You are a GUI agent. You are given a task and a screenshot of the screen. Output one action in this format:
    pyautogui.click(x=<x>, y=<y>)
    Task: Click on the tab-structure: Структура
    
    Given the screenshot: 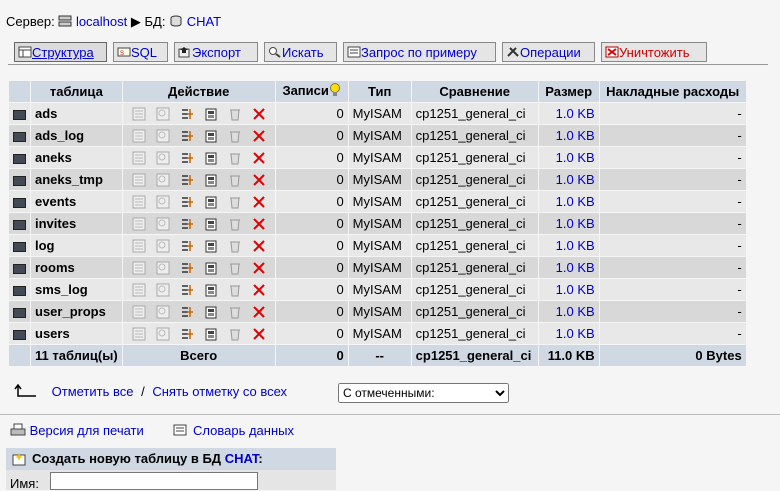 What is the action you would take?
    pyautogui.click(x=60, y=52)
    